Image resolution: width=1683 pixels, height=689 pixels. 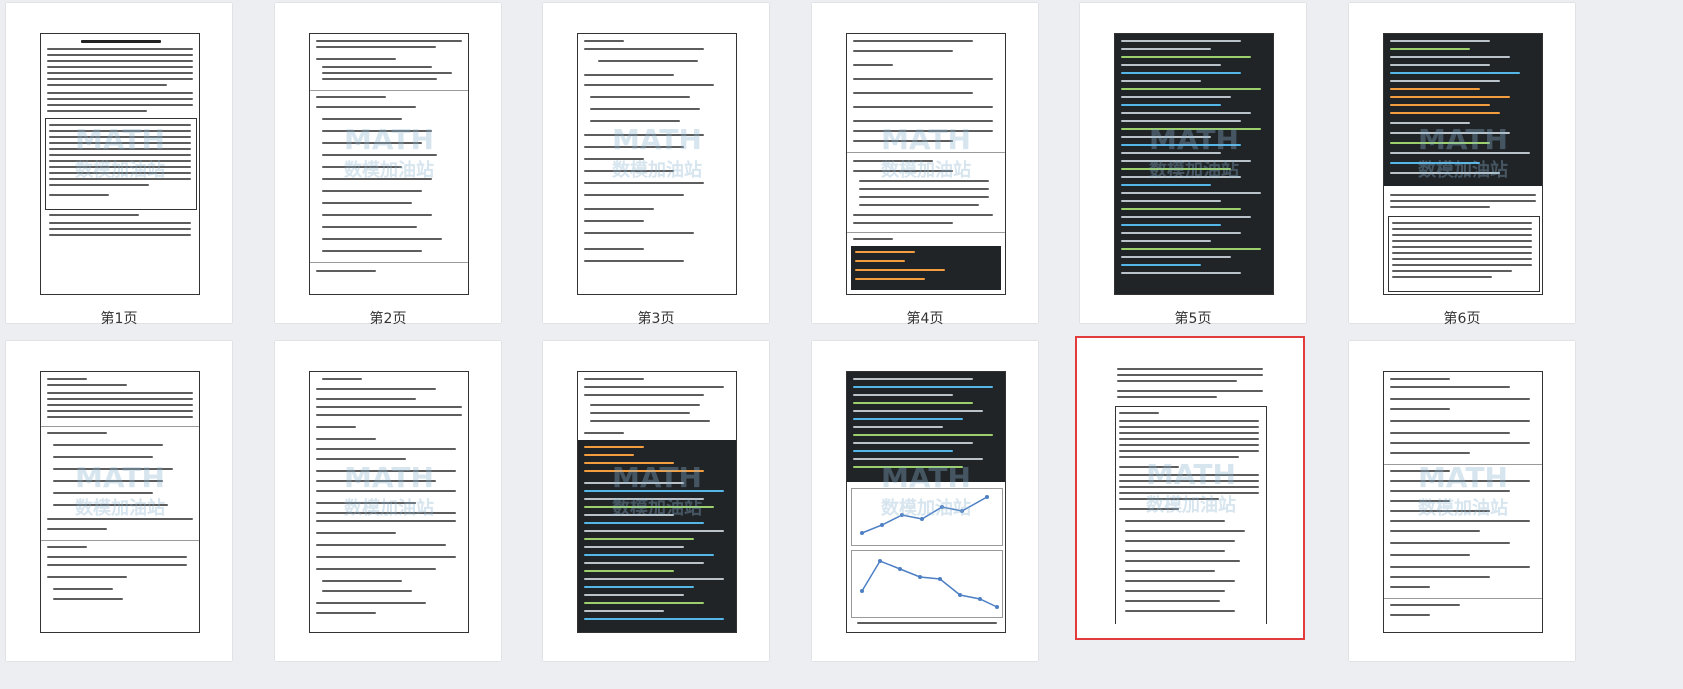 What do you see at coordinates (1462, 319) in the screenshot?
I see `page-label-6: 第6页` at bounding box center [1462, 319].